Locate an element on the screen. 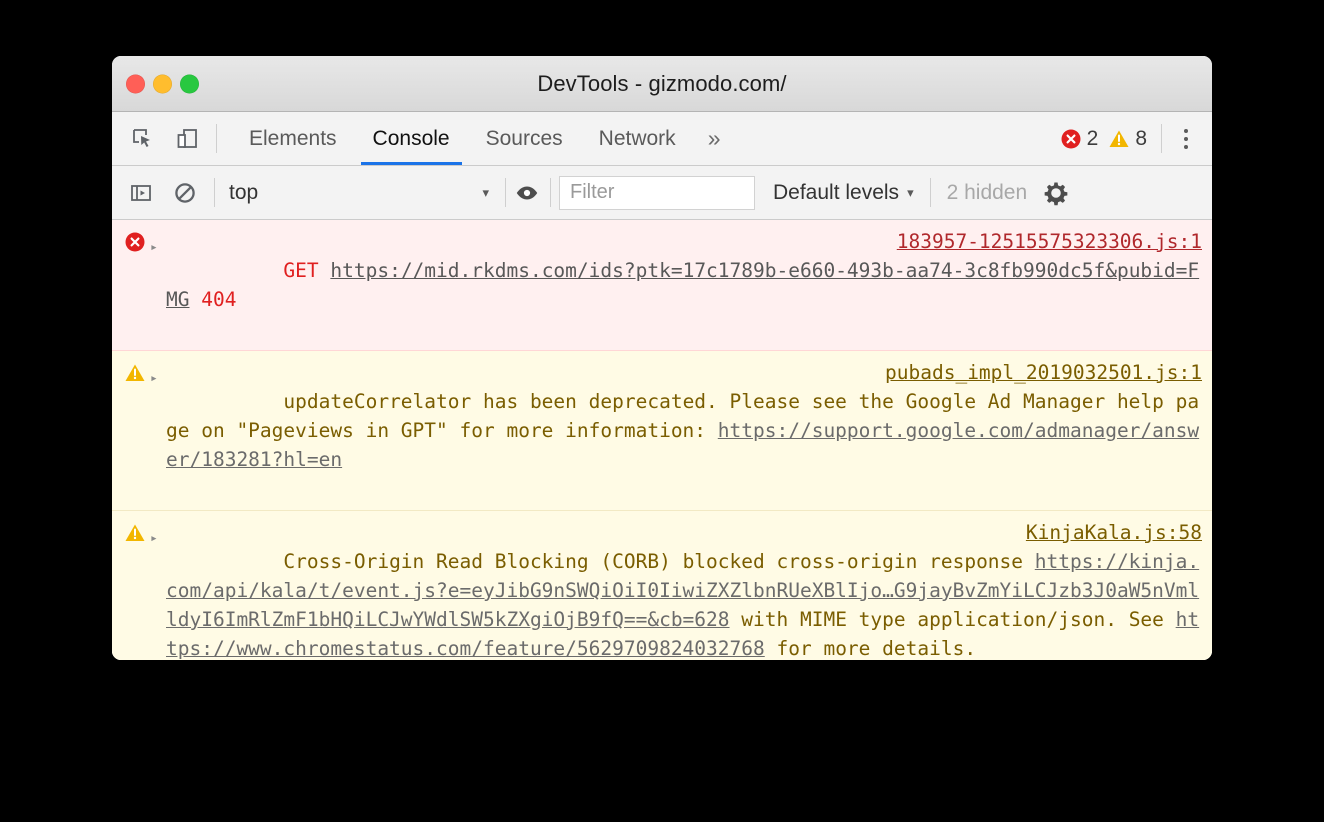  hidden-messages-label: 2 hidden is located at coordinates (987, 193).